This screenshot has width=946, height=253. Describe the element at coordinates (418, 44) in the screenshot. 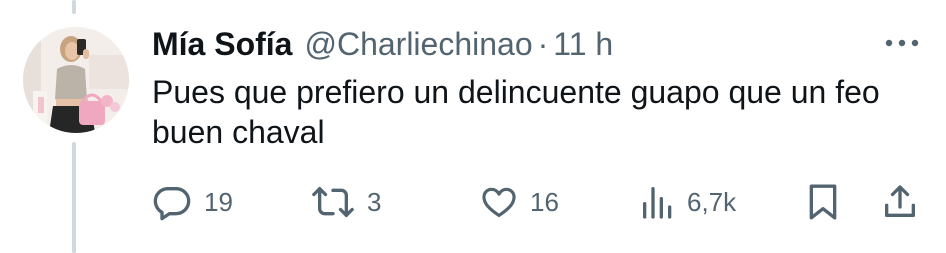

I see `author-handle: @Charliechinao` at that location.